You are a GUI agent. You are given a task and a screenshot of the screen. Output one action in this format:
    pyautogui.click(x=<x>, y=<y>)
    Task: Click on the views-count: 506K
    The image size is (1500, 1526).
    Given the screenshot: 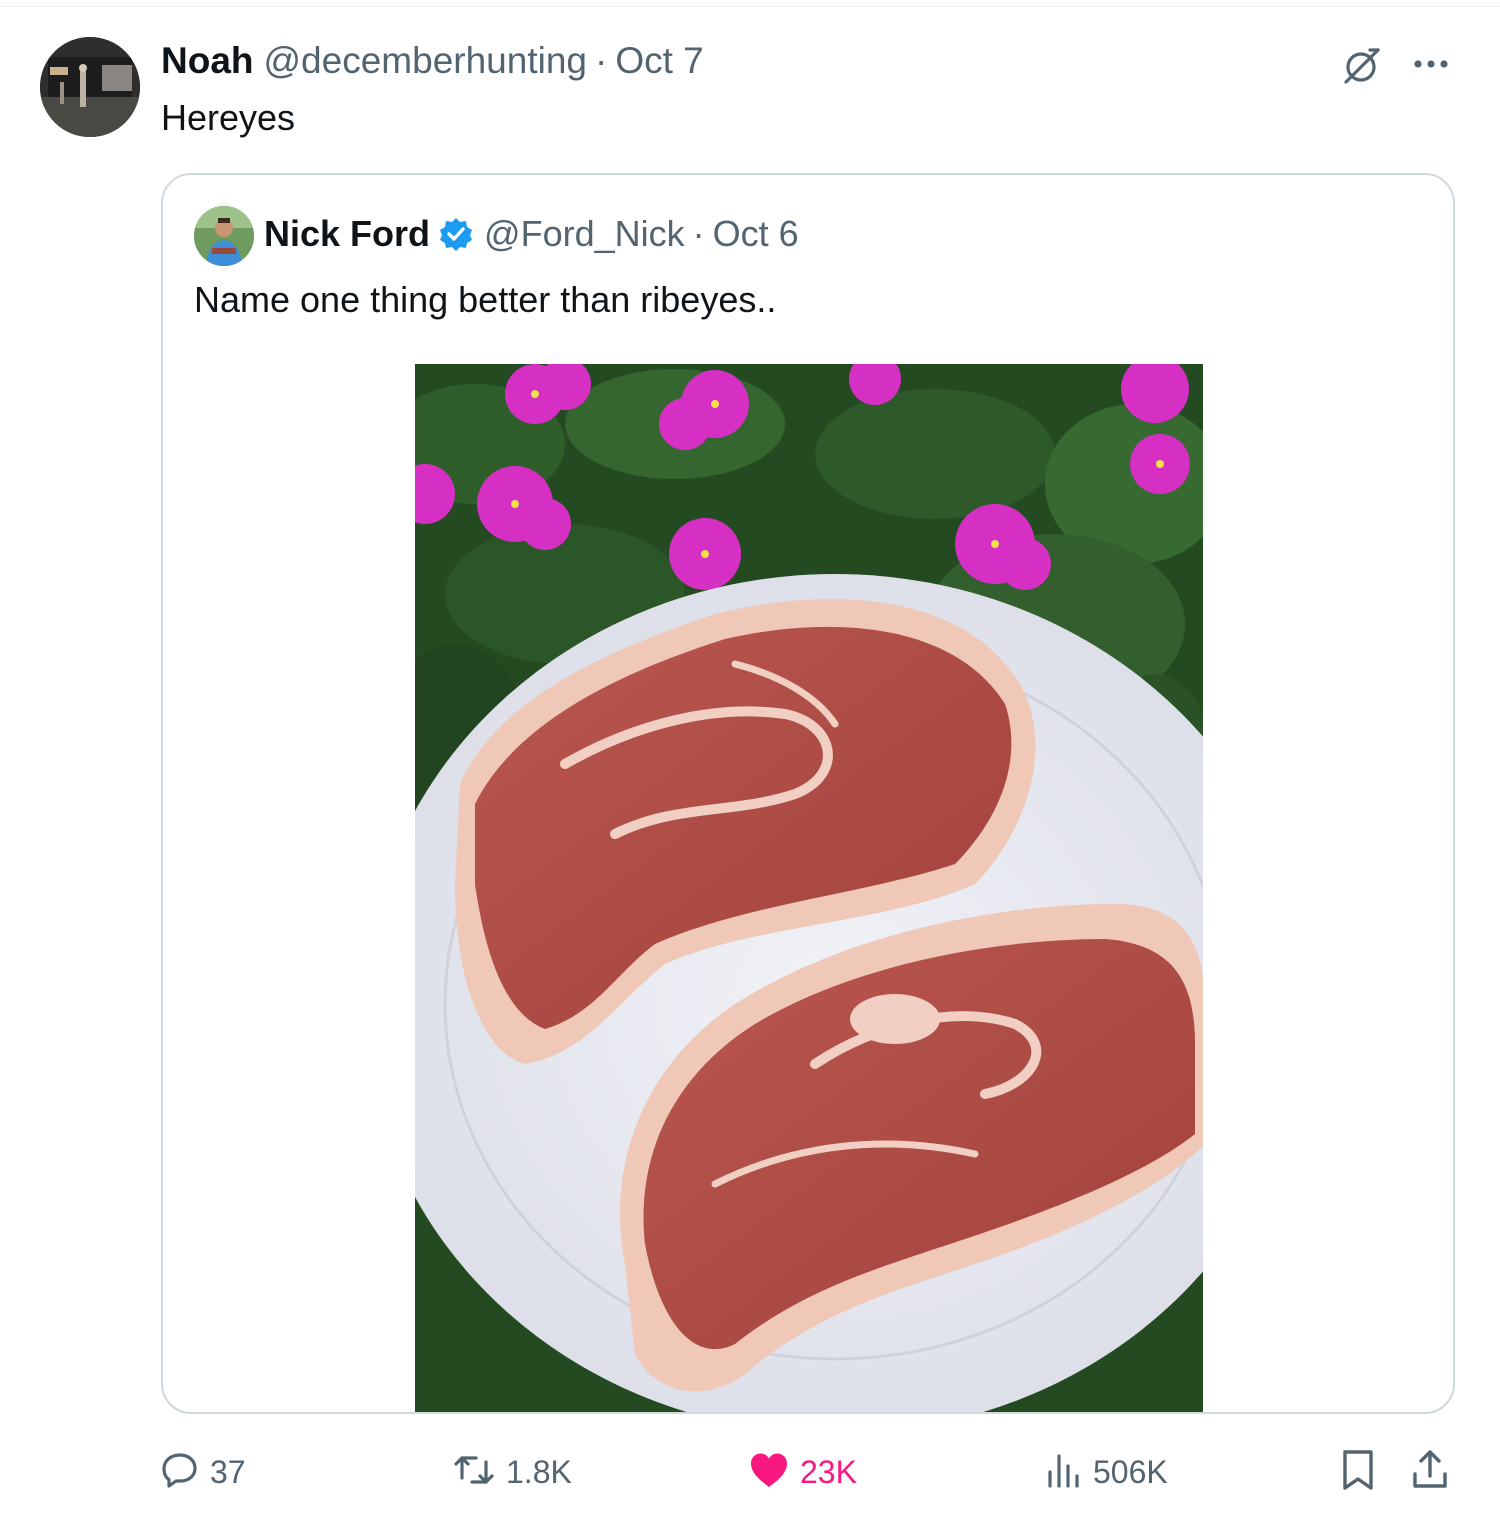 What is the action you would take?
    pyautogui.click(x=1130, y=1471)
    